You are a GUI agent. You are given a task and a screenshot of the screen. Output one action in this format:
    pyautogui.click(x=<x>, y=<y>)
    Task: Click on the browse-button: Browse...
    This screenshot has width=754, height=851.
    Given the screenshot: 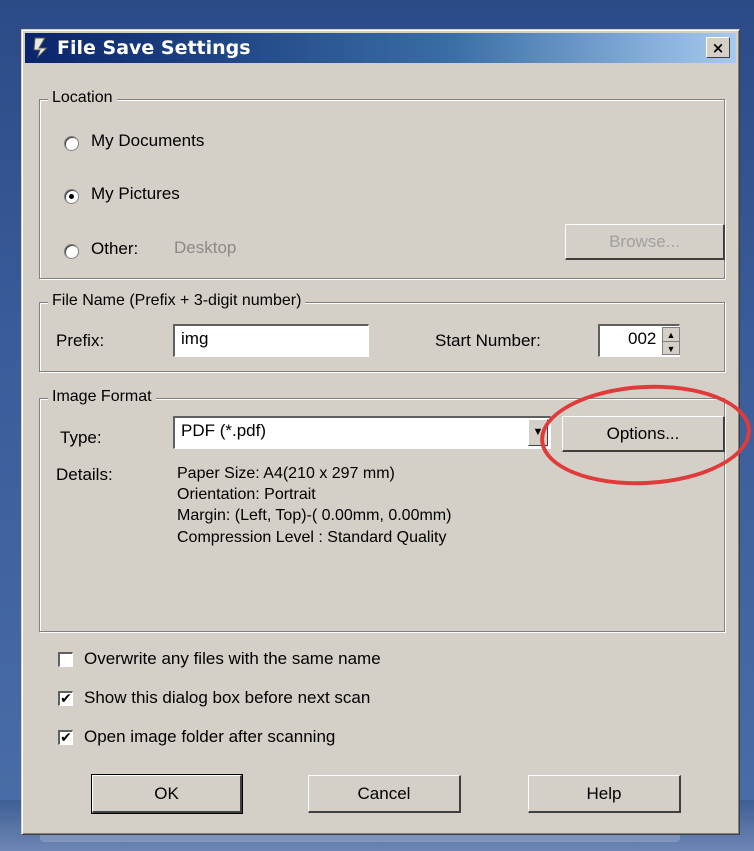 What is the action you would take?
    pyautogui.click(x=645, y=242)
    